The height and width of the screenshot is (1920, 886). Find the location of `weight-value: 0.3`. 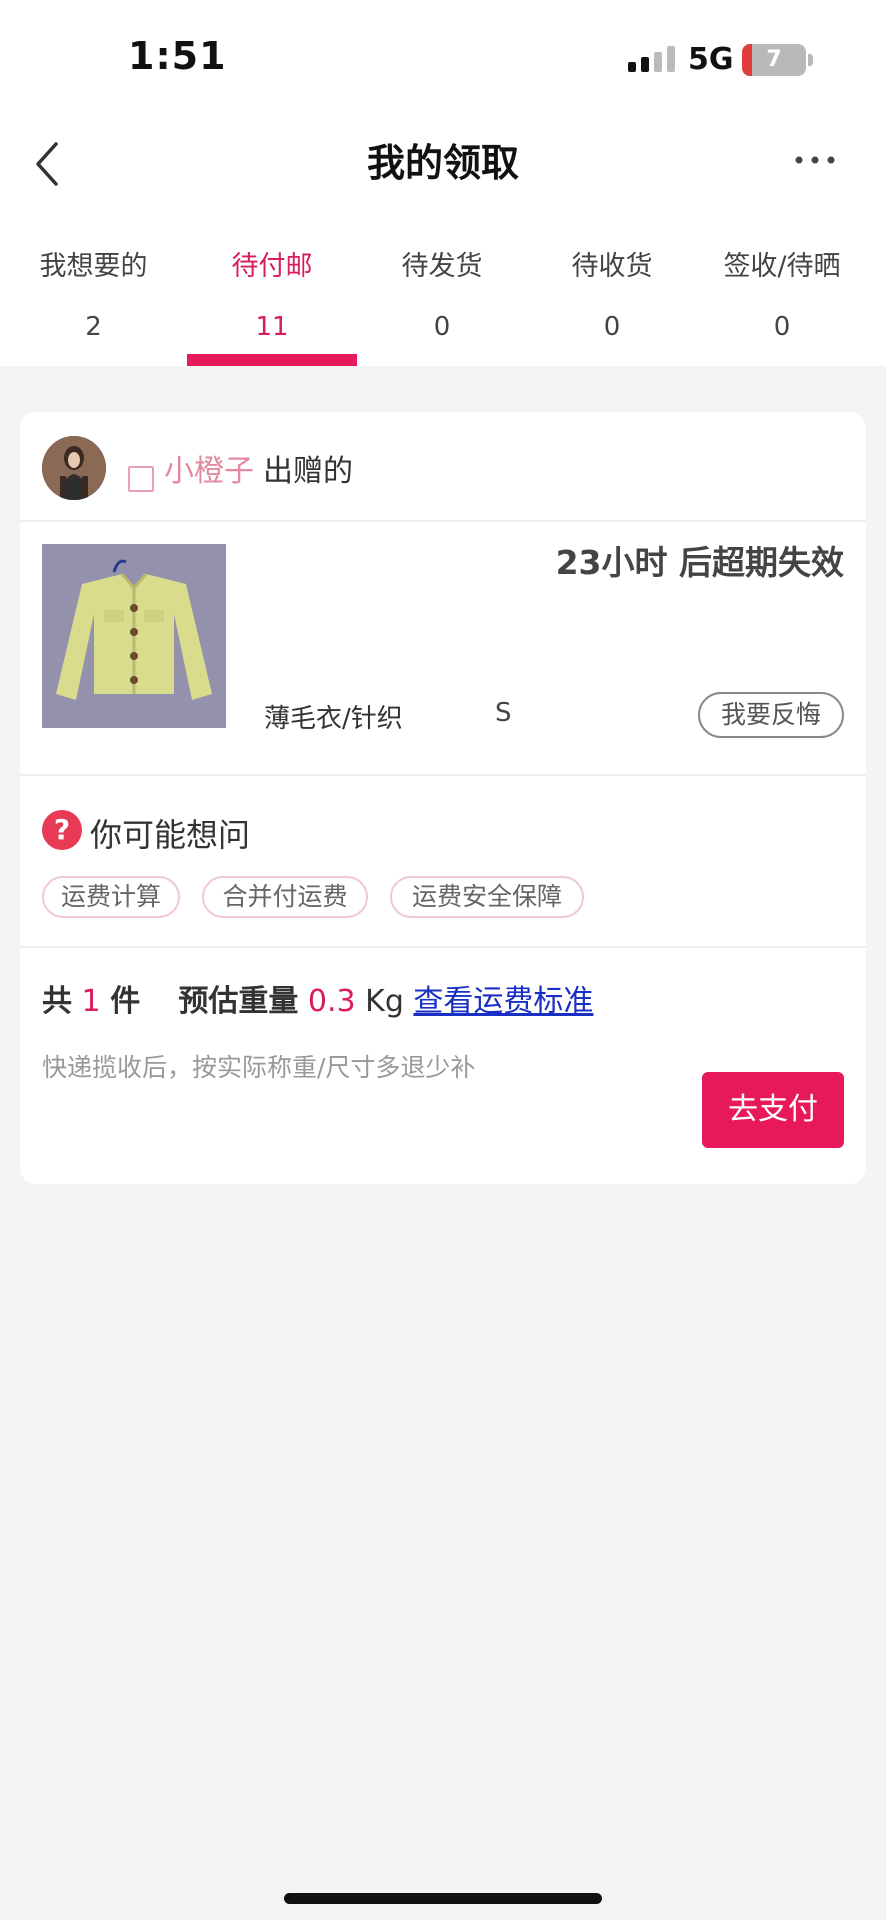

weight-value: 0.3 is located at coordinates (331, 1001).